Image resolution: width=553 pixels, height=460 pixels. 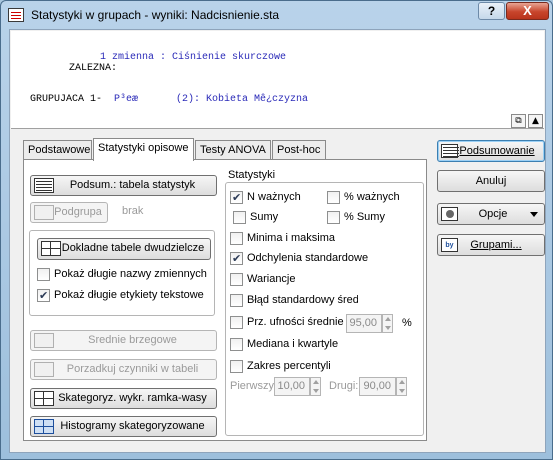 I want to click on marginal-means-icon, so click(x=44, y=340).